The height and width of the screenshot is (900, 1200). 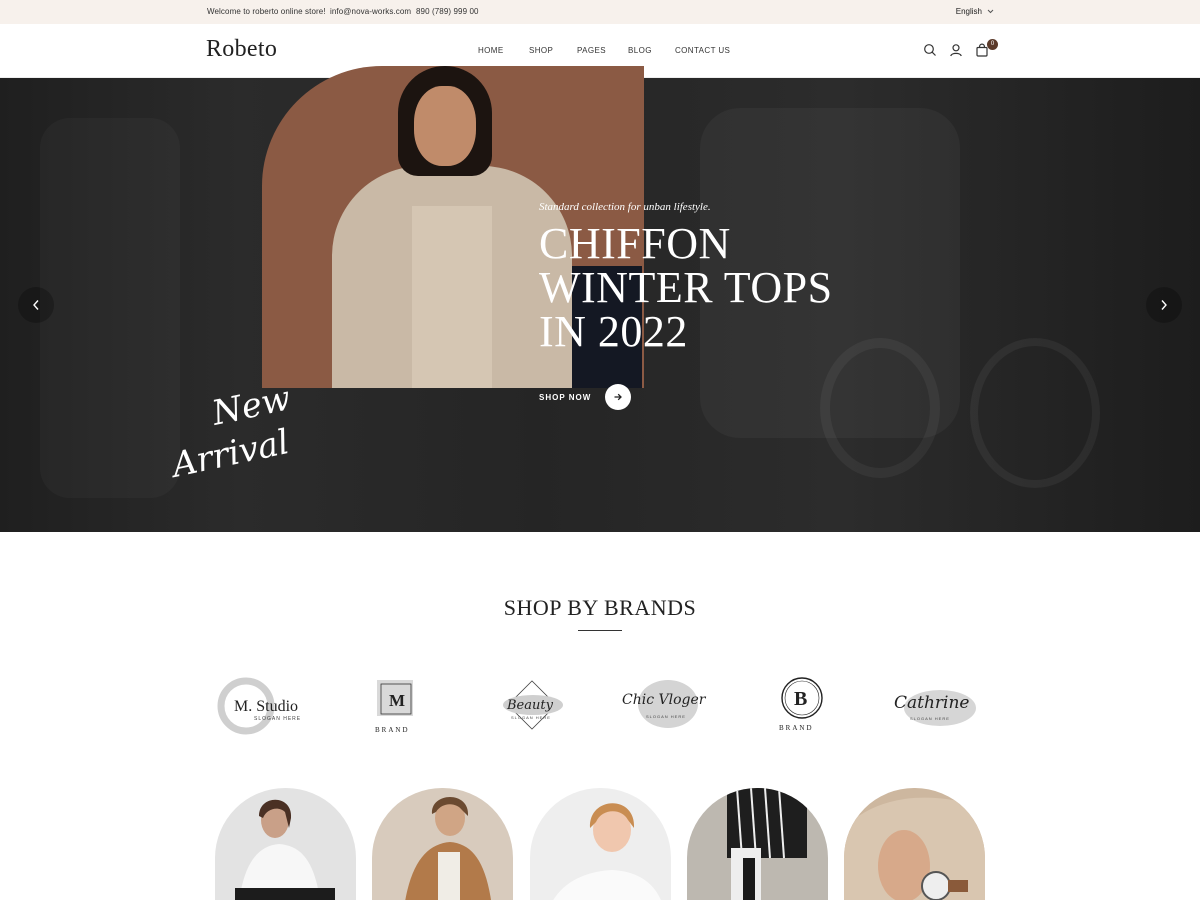 What do you see at coordinates (600, 630) in the screenshot?
I see `title-underline` at bounding box center [600, 630].